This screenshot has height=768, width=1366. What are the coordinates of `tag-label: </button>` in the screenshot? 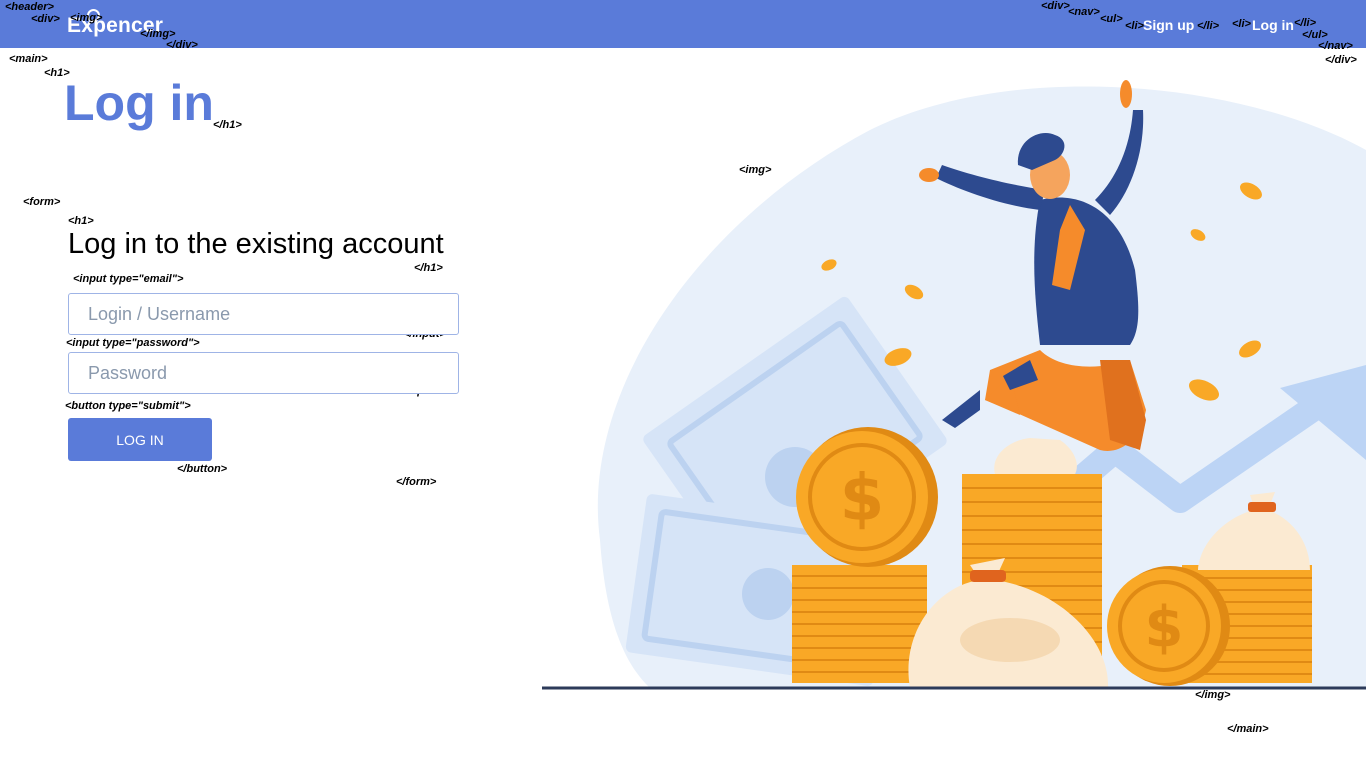 It's located at (202, 469).